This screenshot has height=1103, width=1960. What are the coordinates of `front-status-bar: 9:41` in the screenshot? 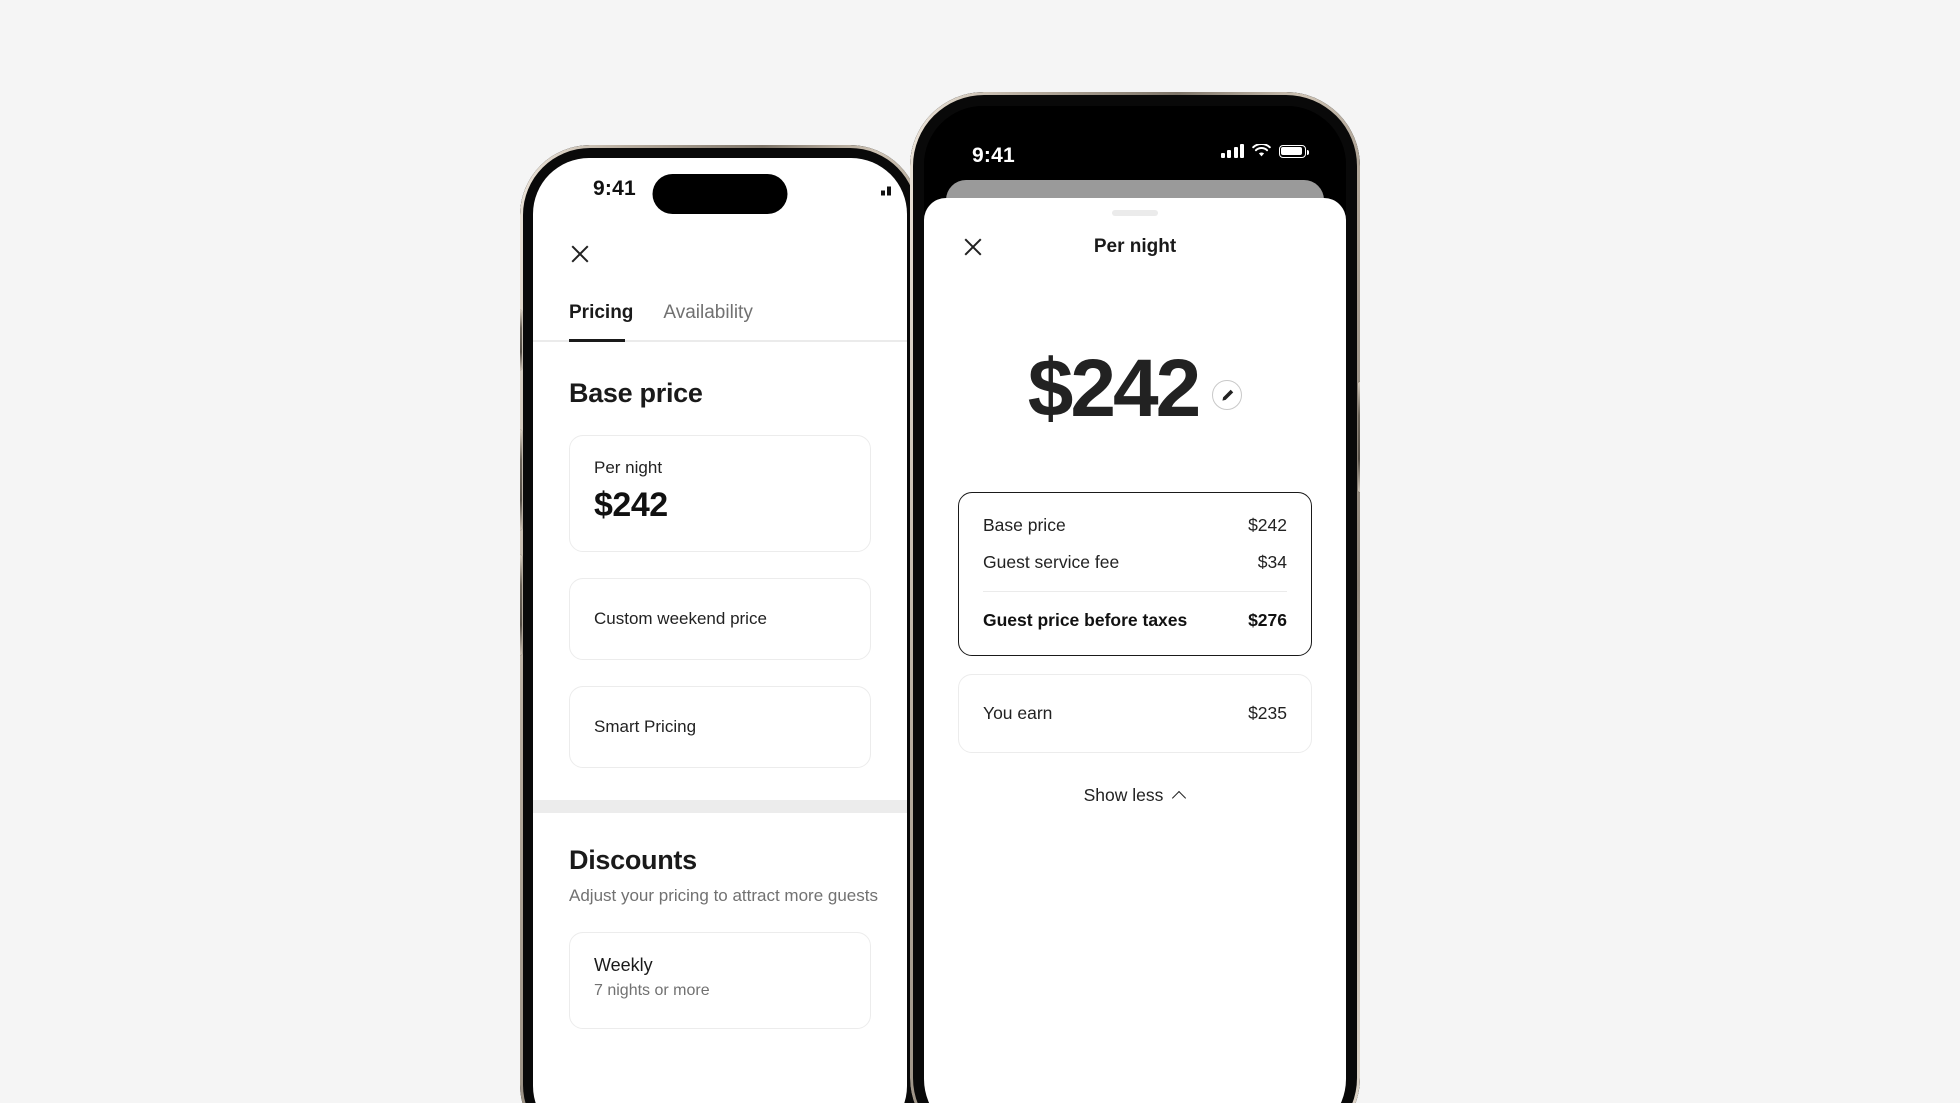 It's located at (1135, 143).